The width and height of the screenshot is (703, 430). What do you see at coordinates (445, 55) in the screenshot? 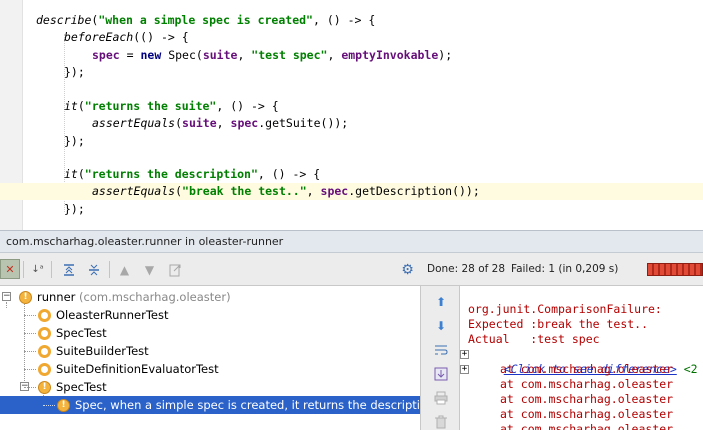
I see `code-token: );` at bounding box center [445, 55].